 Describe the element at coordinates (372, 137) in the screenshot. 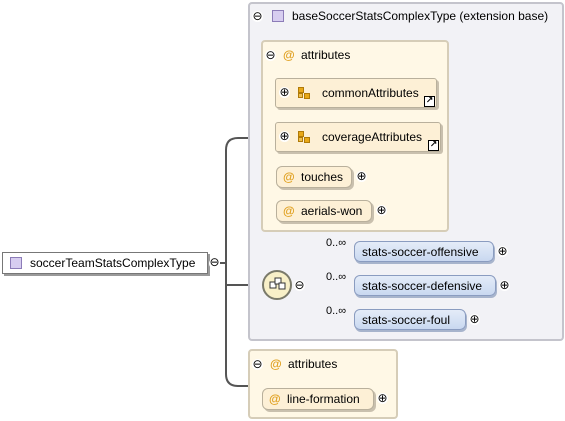

I see `attribute-group-name: coverageAttributes` at that location.